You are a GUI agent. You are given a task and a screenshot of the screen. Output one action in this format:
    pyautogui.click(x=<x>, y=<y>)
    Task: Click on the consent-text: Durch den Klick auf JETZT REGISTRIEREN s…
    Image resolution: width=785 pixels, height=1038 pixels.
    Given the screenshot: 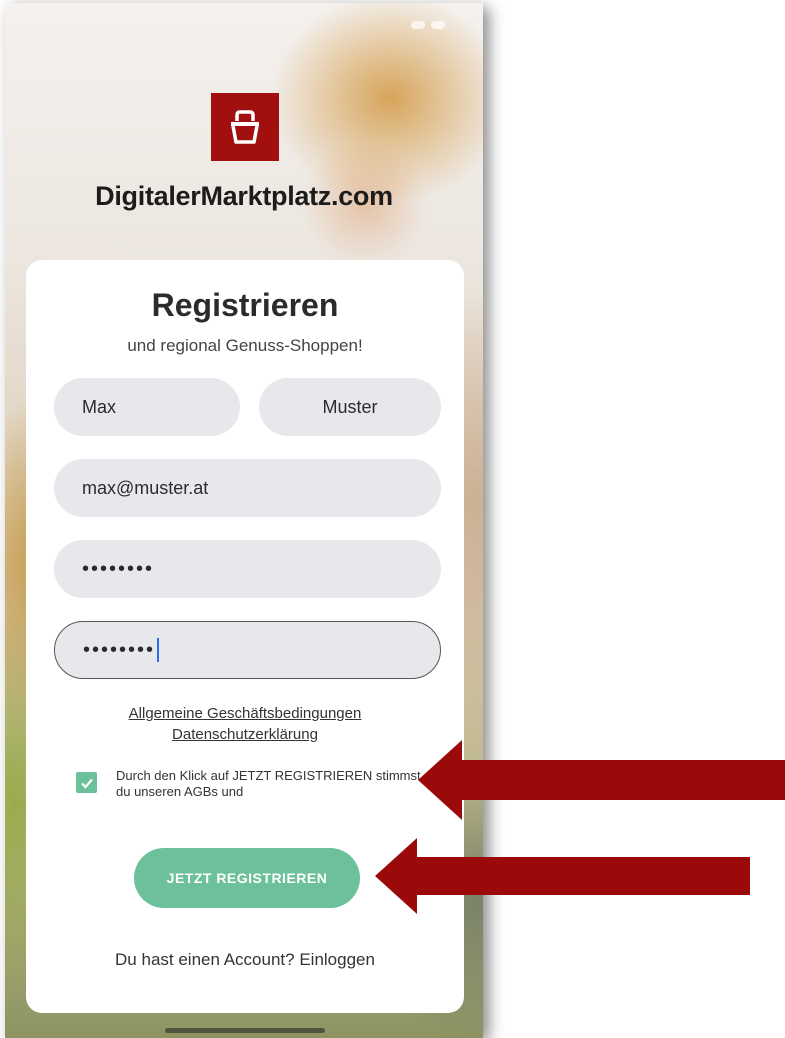 What is the action you would take?
    pyautogui.click(x=268, y=783)
    